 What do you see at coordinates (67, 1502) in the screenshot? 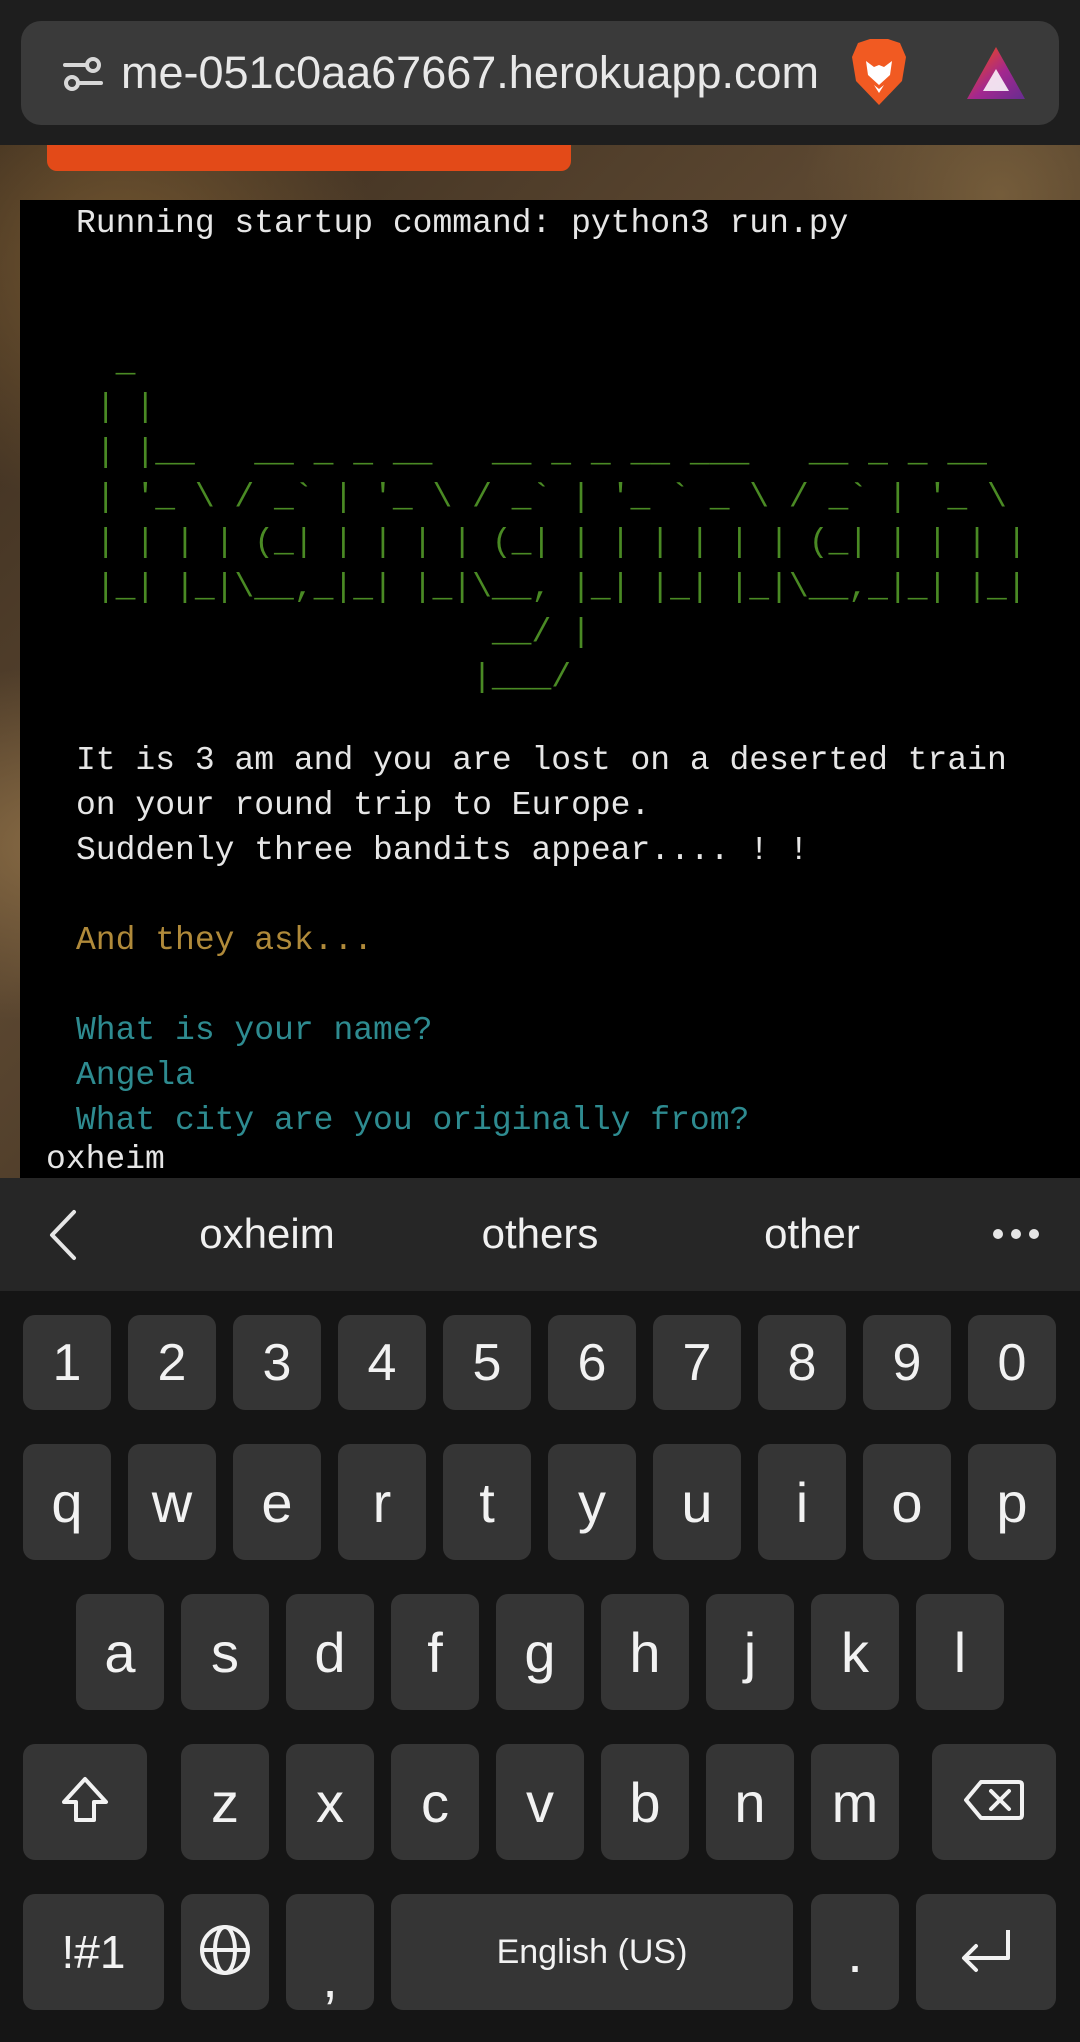
I see `key-q: q` at bounding box center [67, 1502].